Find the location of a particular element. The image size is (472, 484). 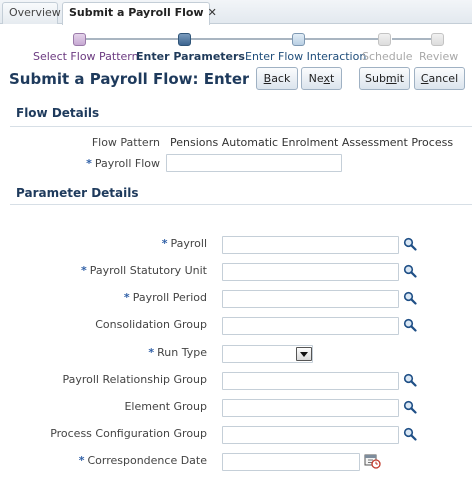

process-configuration-group-label: Process Configuration Group is located at coordinates (128, 433).